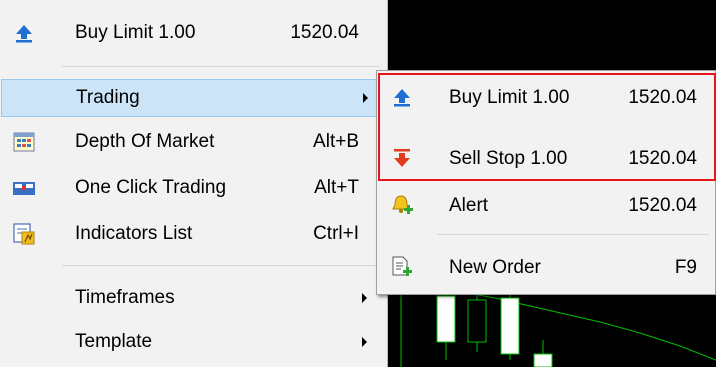 Image resolution: width=716 pixels, height=367 pixels. Describe the element at coordinates (336, 141) in the screenshot. I see `menu-item-shortcut: Alt+B` at that location.